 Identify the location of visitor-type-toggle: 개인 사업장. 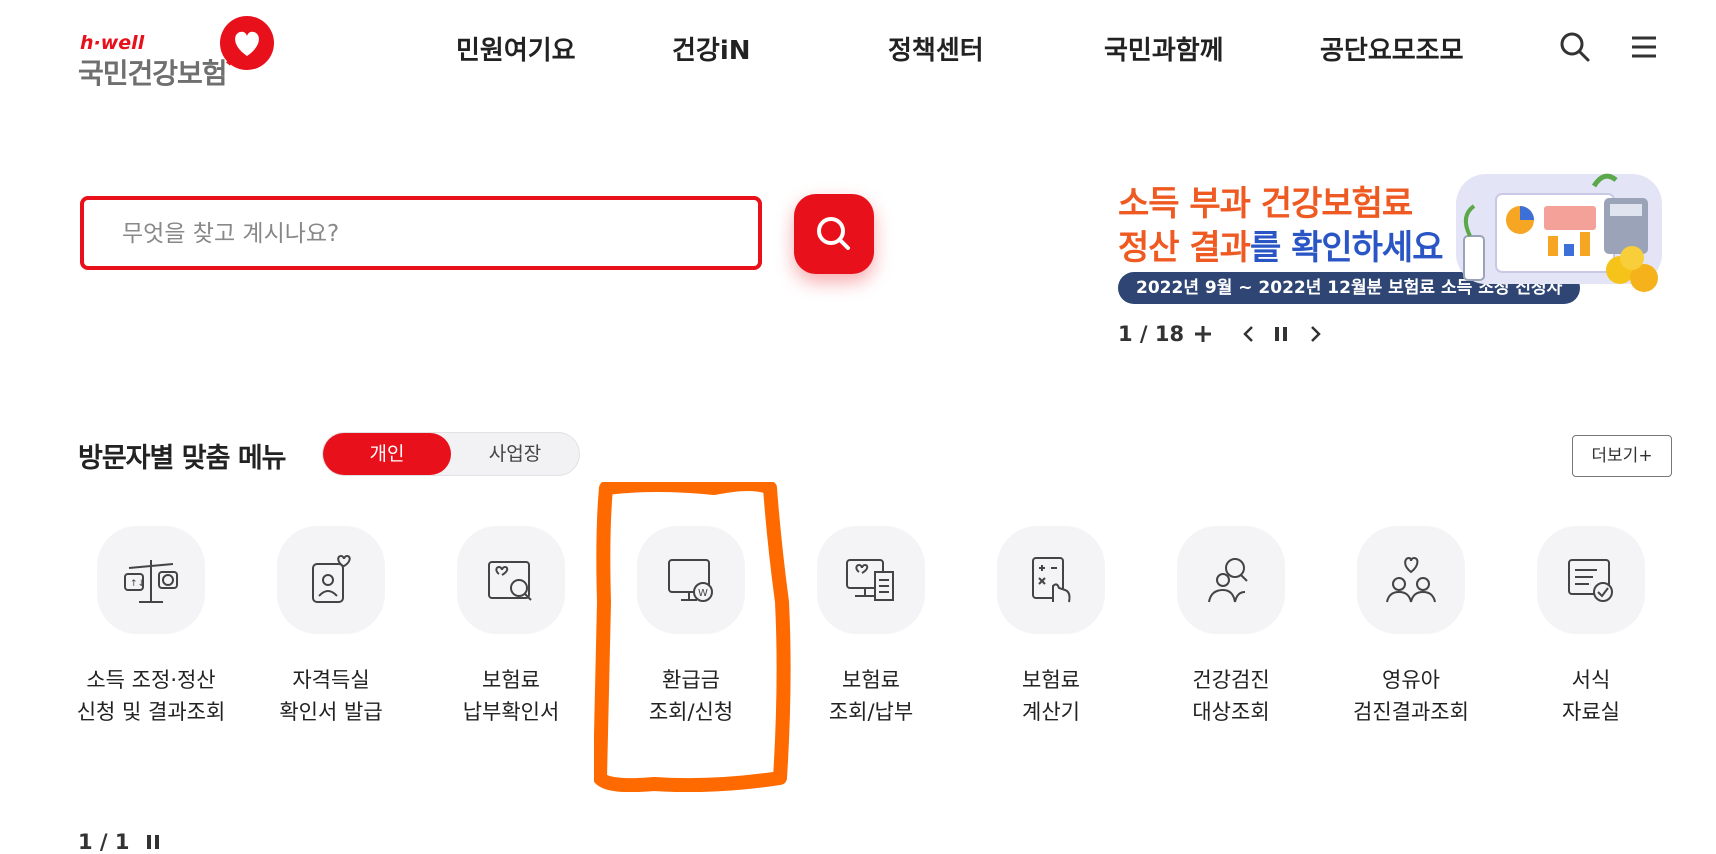
(451, 454).